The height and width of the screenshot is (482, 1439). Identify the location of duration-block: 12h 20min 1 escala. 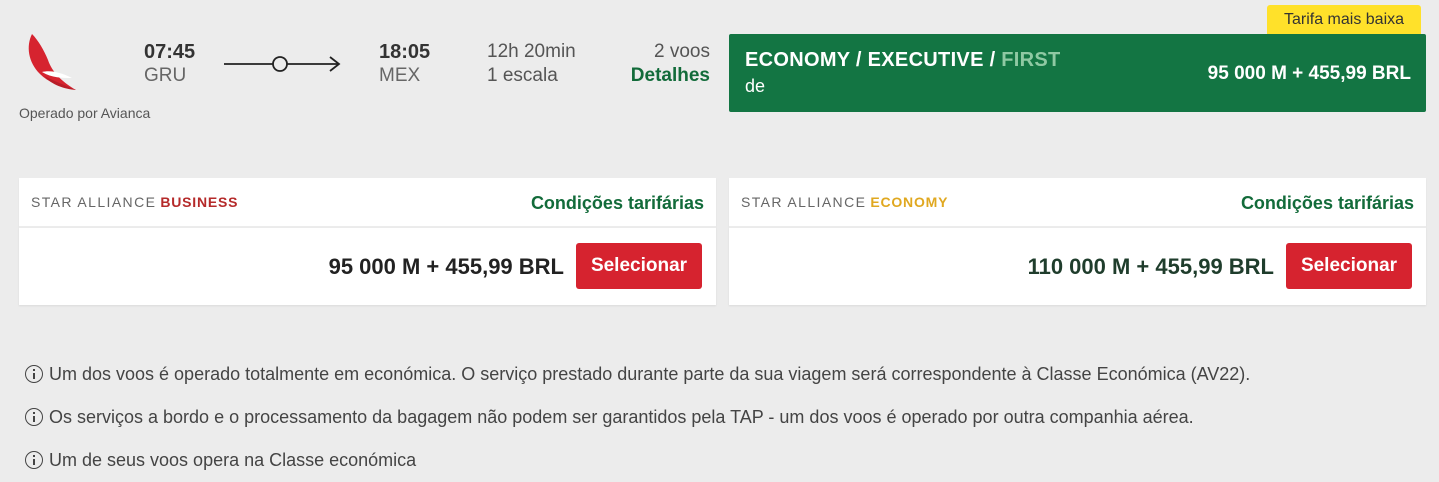
(531, 64).